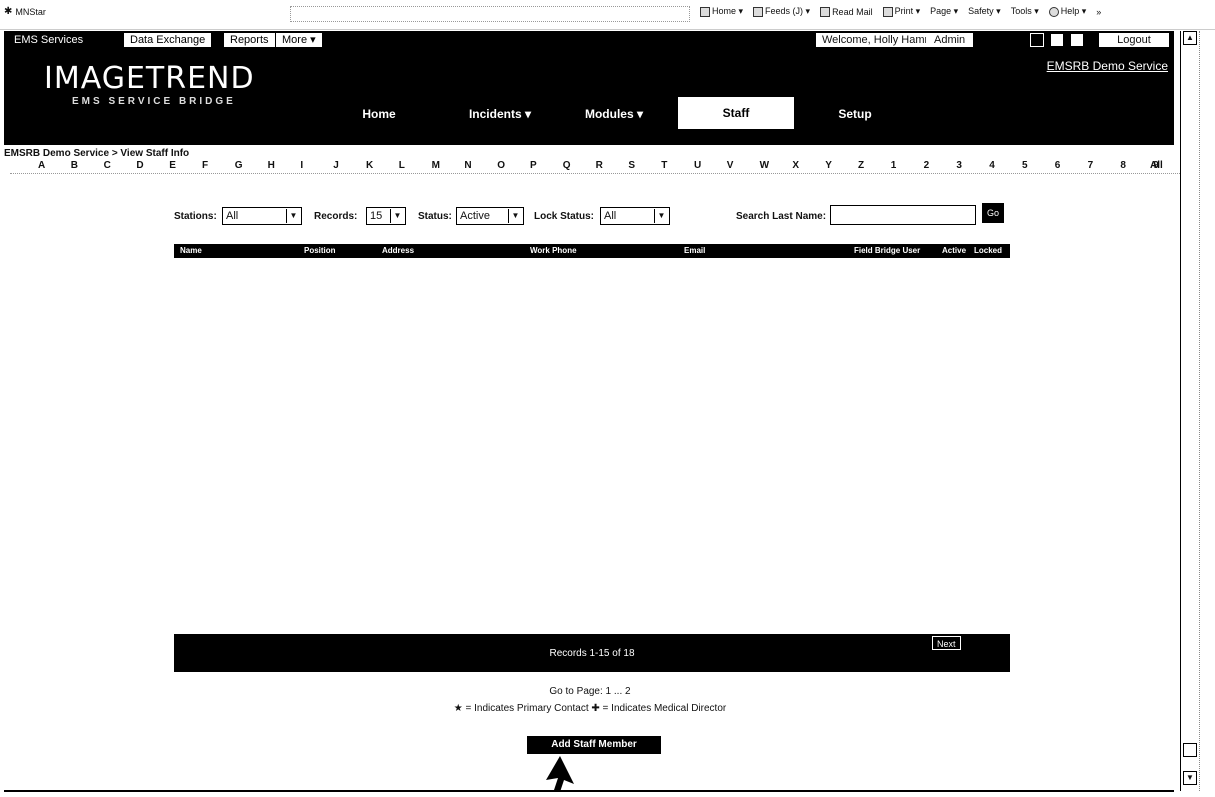 This screenshot has height=797, width=1215. What do you see at coordinates (195, 216) in the screenshot?
I see `stations-label: Stations:` at bounding box center [195, 216].